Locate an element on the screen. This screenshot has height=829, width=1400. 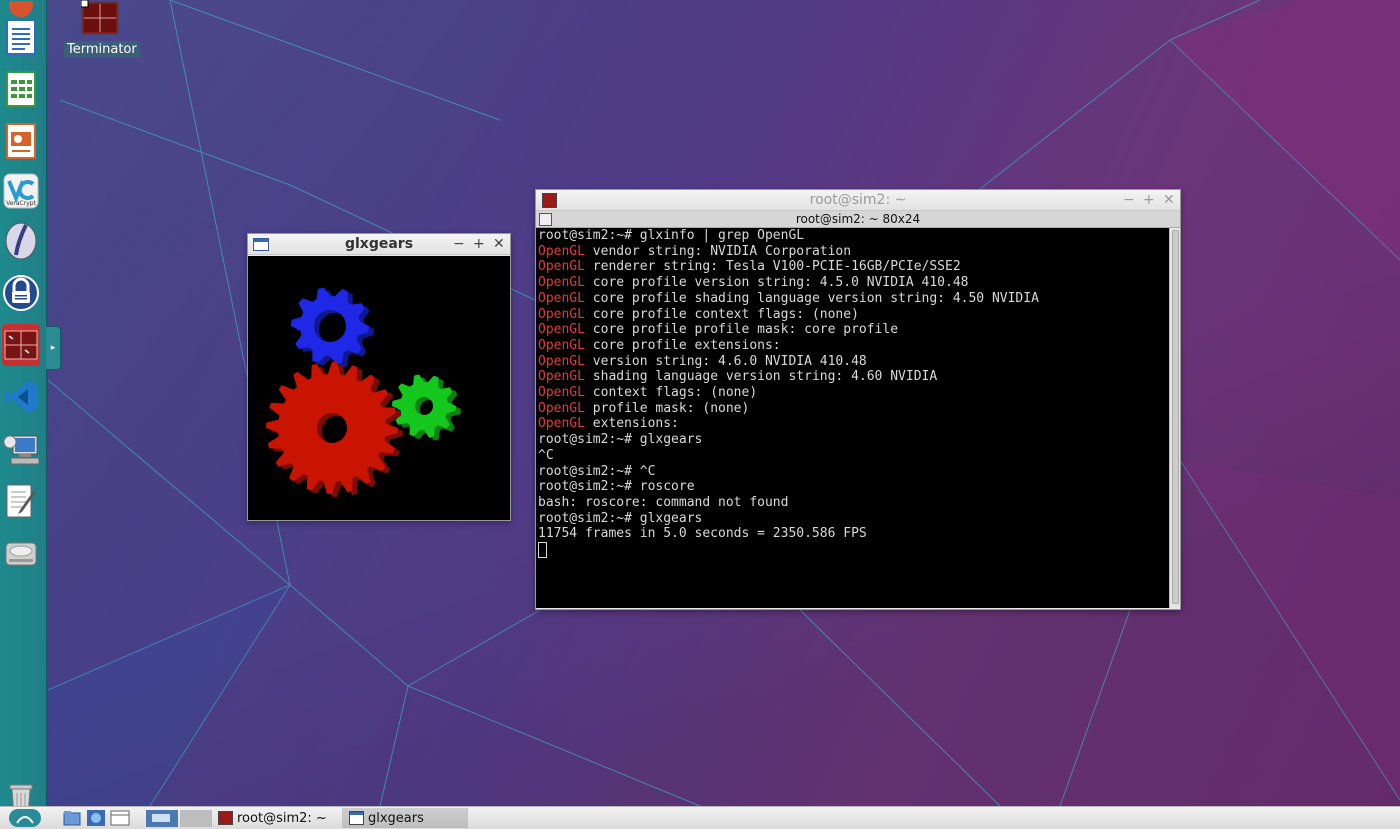
terminal-cursor is located at coordinates (542, 550).